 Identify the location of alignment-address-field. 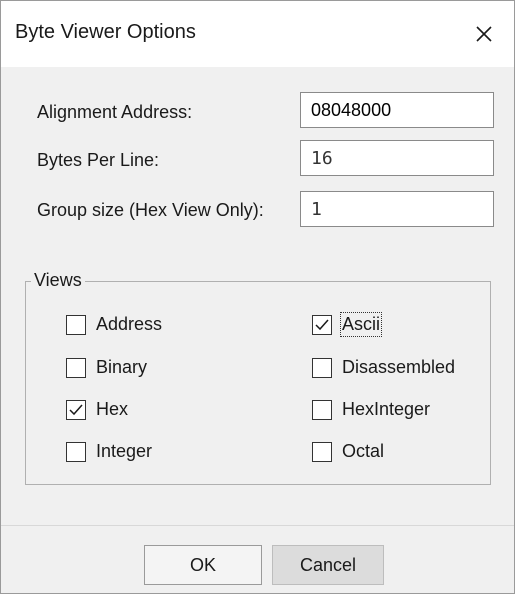
(397, 110).